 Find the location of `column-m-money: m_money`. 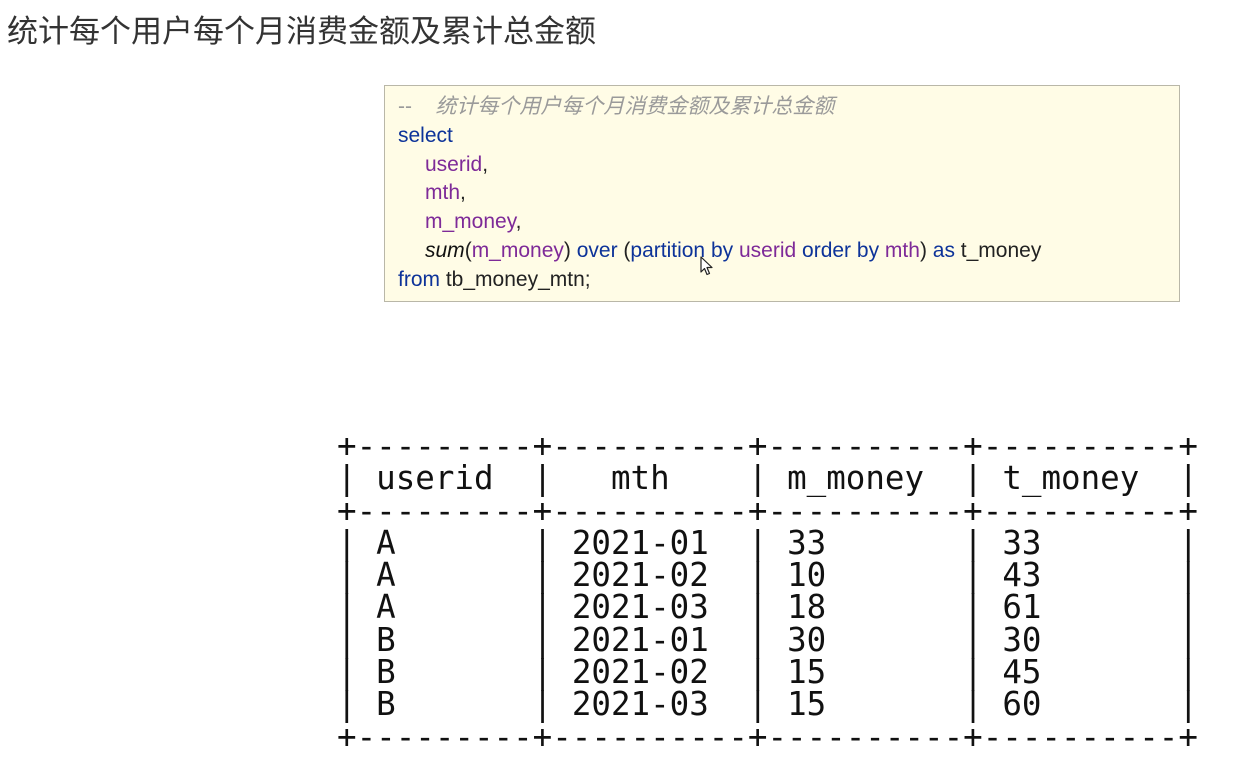

column-m-money: m_money is located at coordinates (470, 221).